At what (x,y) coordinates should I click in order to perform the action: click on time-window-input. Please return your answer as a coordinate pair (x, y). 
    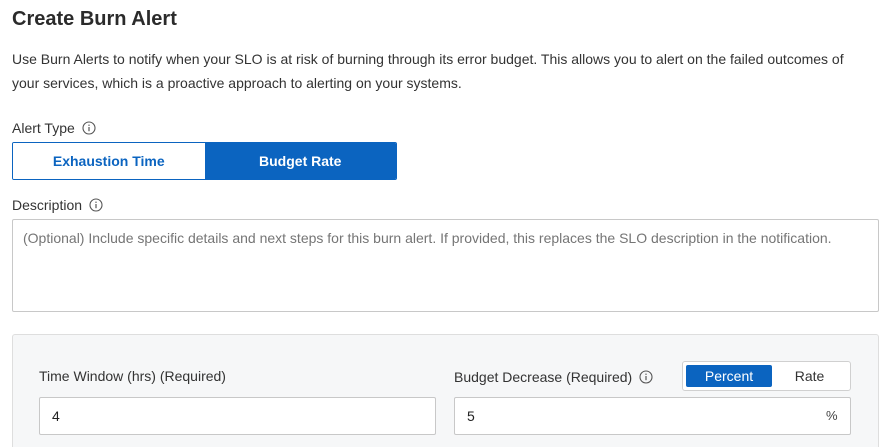
    Looking at the image, I should click on (237, 416).